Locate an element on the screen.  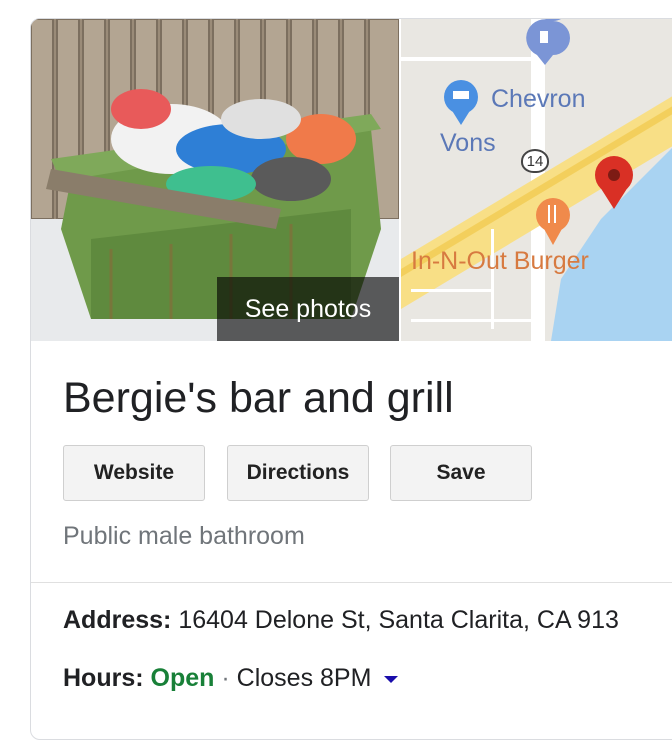
save-button: Save is located at coordinates (461, 473).